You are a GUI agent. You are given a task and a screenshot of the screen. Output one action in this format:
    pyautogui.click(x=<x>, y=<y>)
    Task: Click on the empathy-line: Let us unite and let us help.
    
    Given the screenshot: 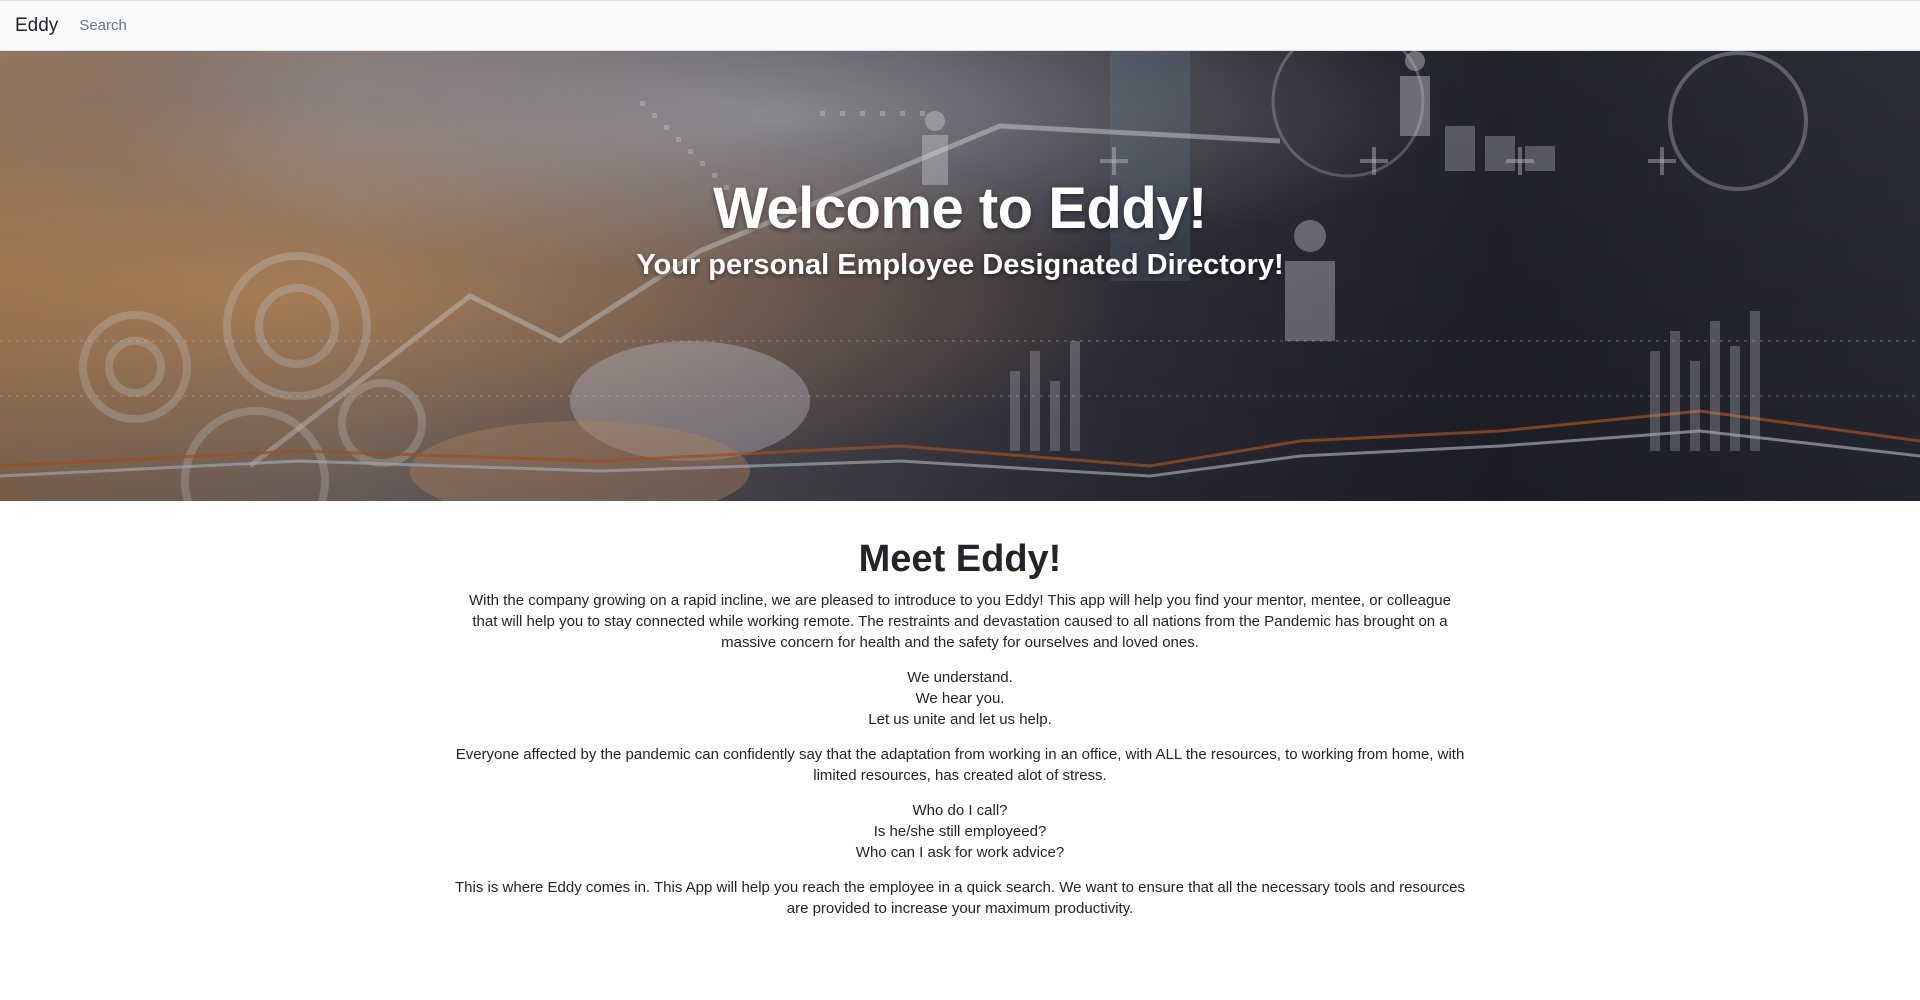 What is the action you would take?
    pyautogui.click(x=960, y=719)
    